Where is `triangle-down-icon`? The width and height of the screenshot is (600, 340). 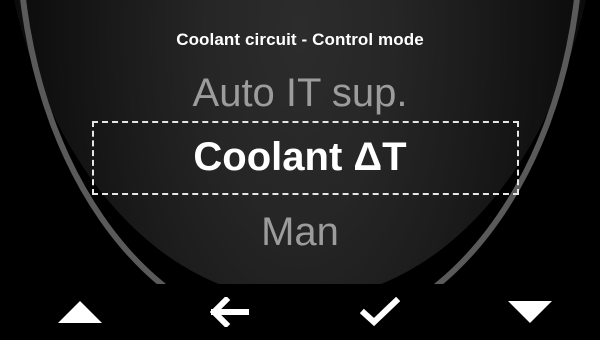
triangle-down-icon is located at coordinates (530, 312).